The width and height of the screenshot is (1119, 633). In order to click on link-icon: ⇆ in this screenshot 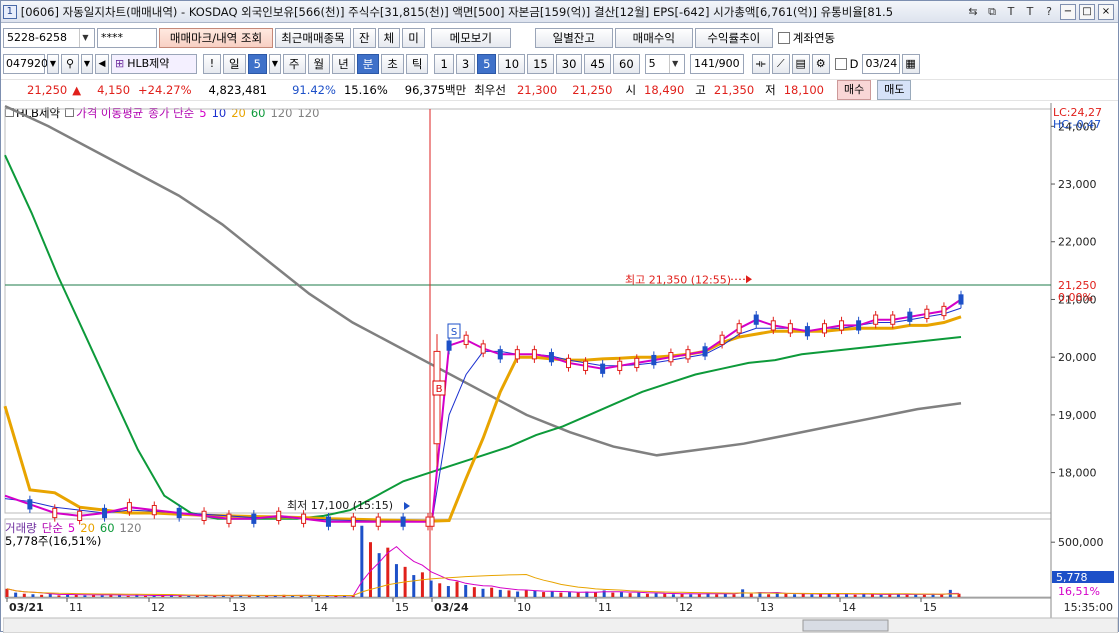, I will do `click(973, 12)`.